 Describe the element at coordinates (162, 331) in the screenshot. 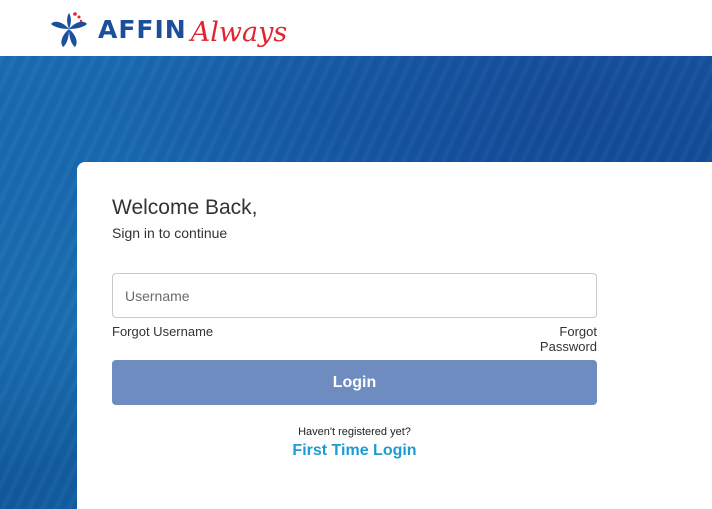

I see `forgot-username-link: Forgot Username` at that location.